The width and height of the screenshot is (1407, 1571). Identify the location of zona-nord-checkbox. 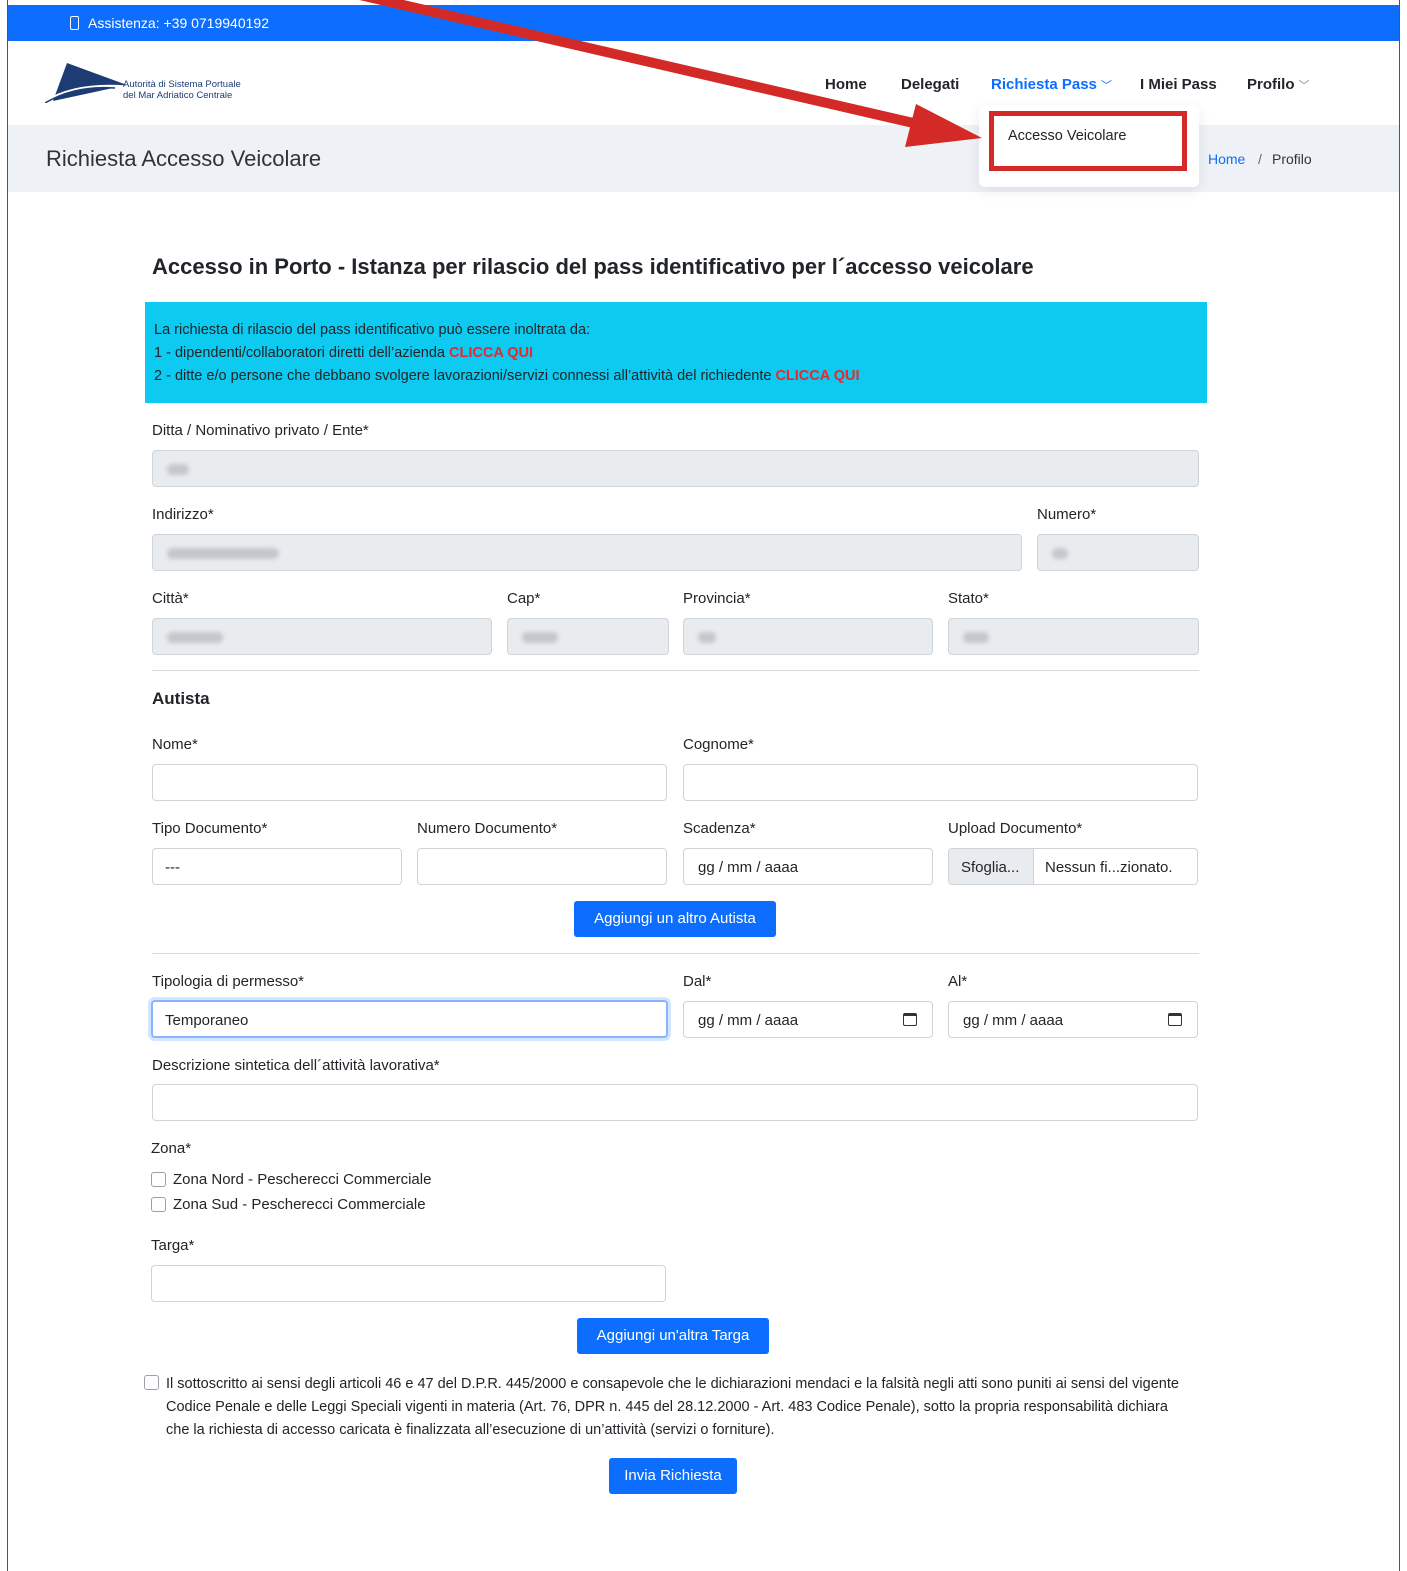
(158, 1179).